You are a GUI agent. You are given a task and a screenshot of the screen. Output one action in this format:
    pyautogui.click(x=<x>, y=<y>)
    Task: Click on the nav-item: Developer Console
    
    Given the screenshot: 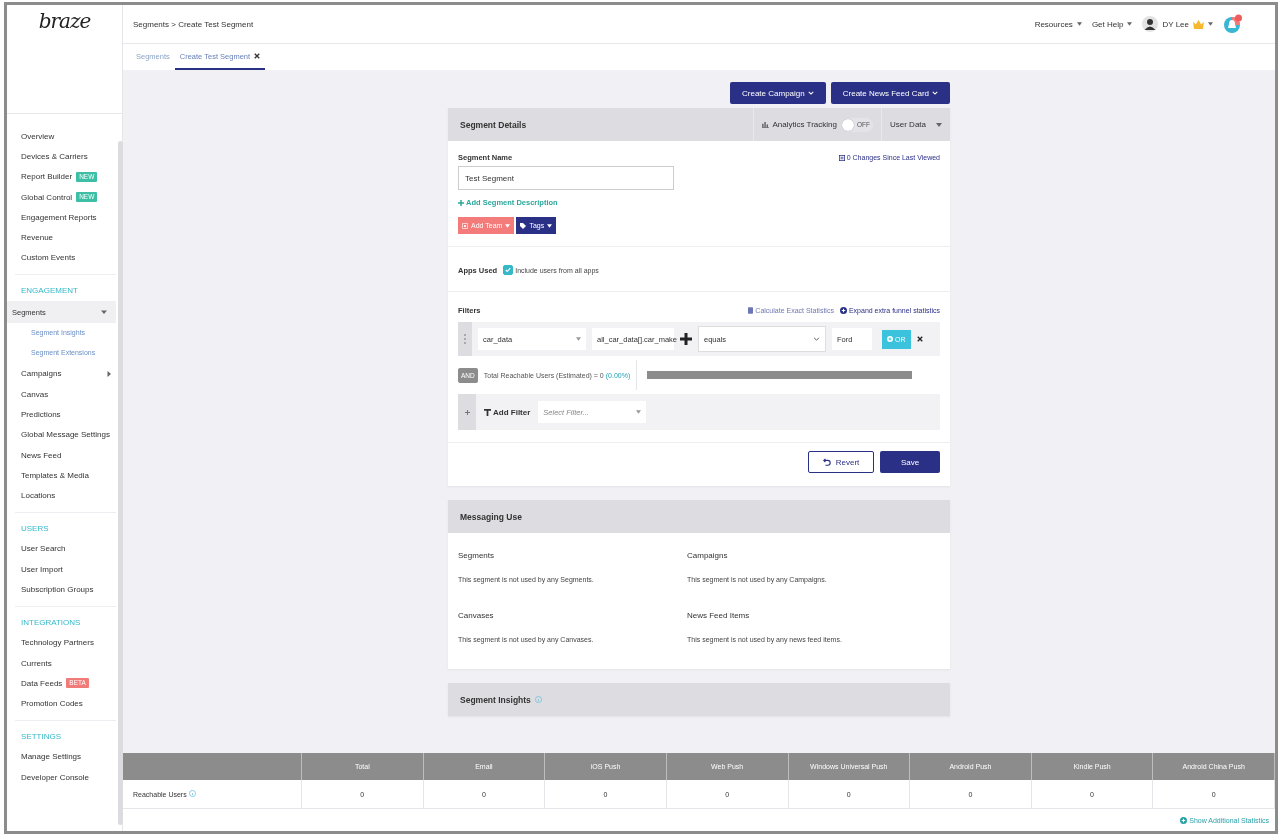 What is the action you would take?
    pyautogui.click(x=61, y=777)
    